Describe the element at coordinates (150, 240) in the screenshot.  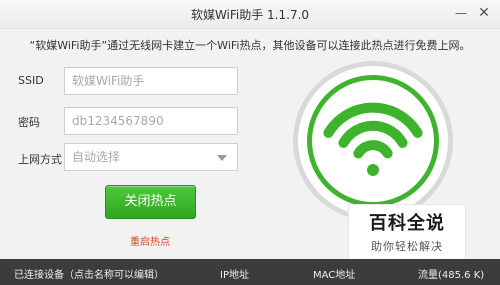
I see `restart-hotspot-link: 重启热点` at that location.